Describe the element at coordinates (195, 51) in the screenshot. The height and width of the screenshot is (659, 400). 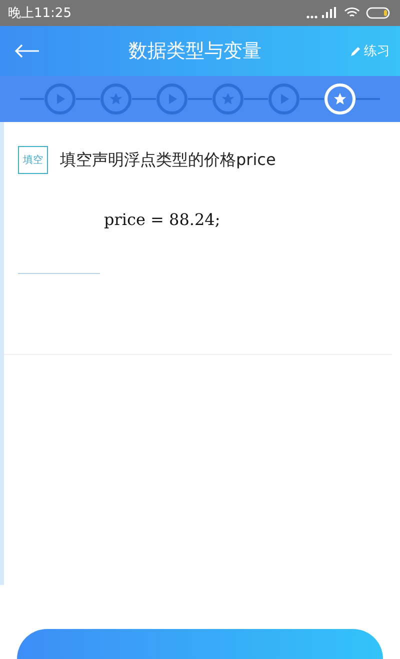
I see `page-title: 数据类型与变量` at that location.